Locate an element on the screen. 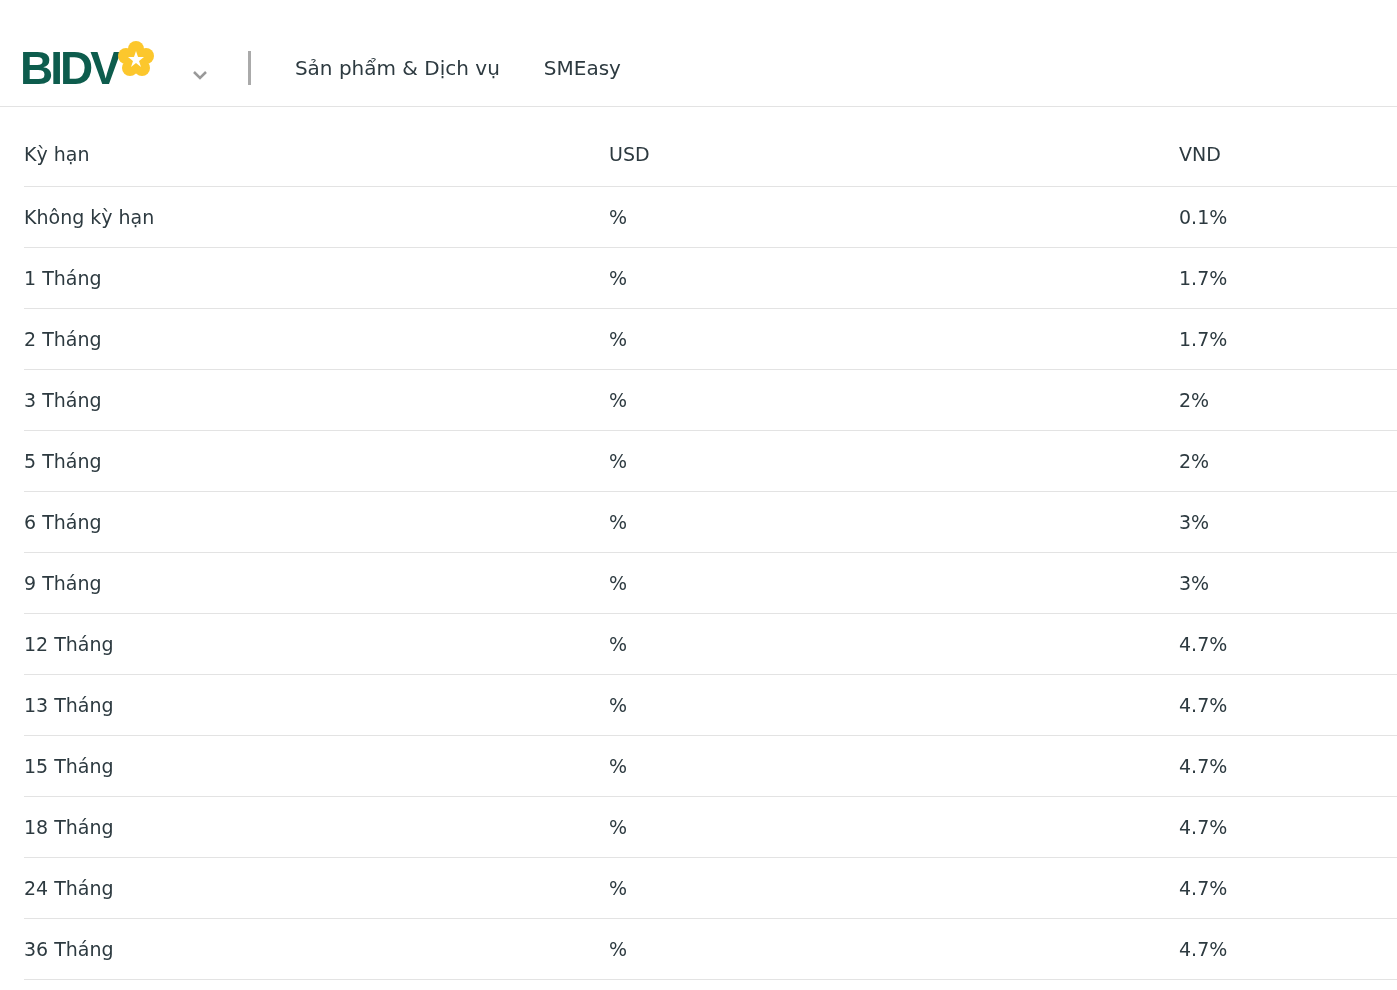 Image resolution: width=1397 pixels, height=990 pixels. table-cell-text: 5 Tháng is located at coordinates (63, 461).